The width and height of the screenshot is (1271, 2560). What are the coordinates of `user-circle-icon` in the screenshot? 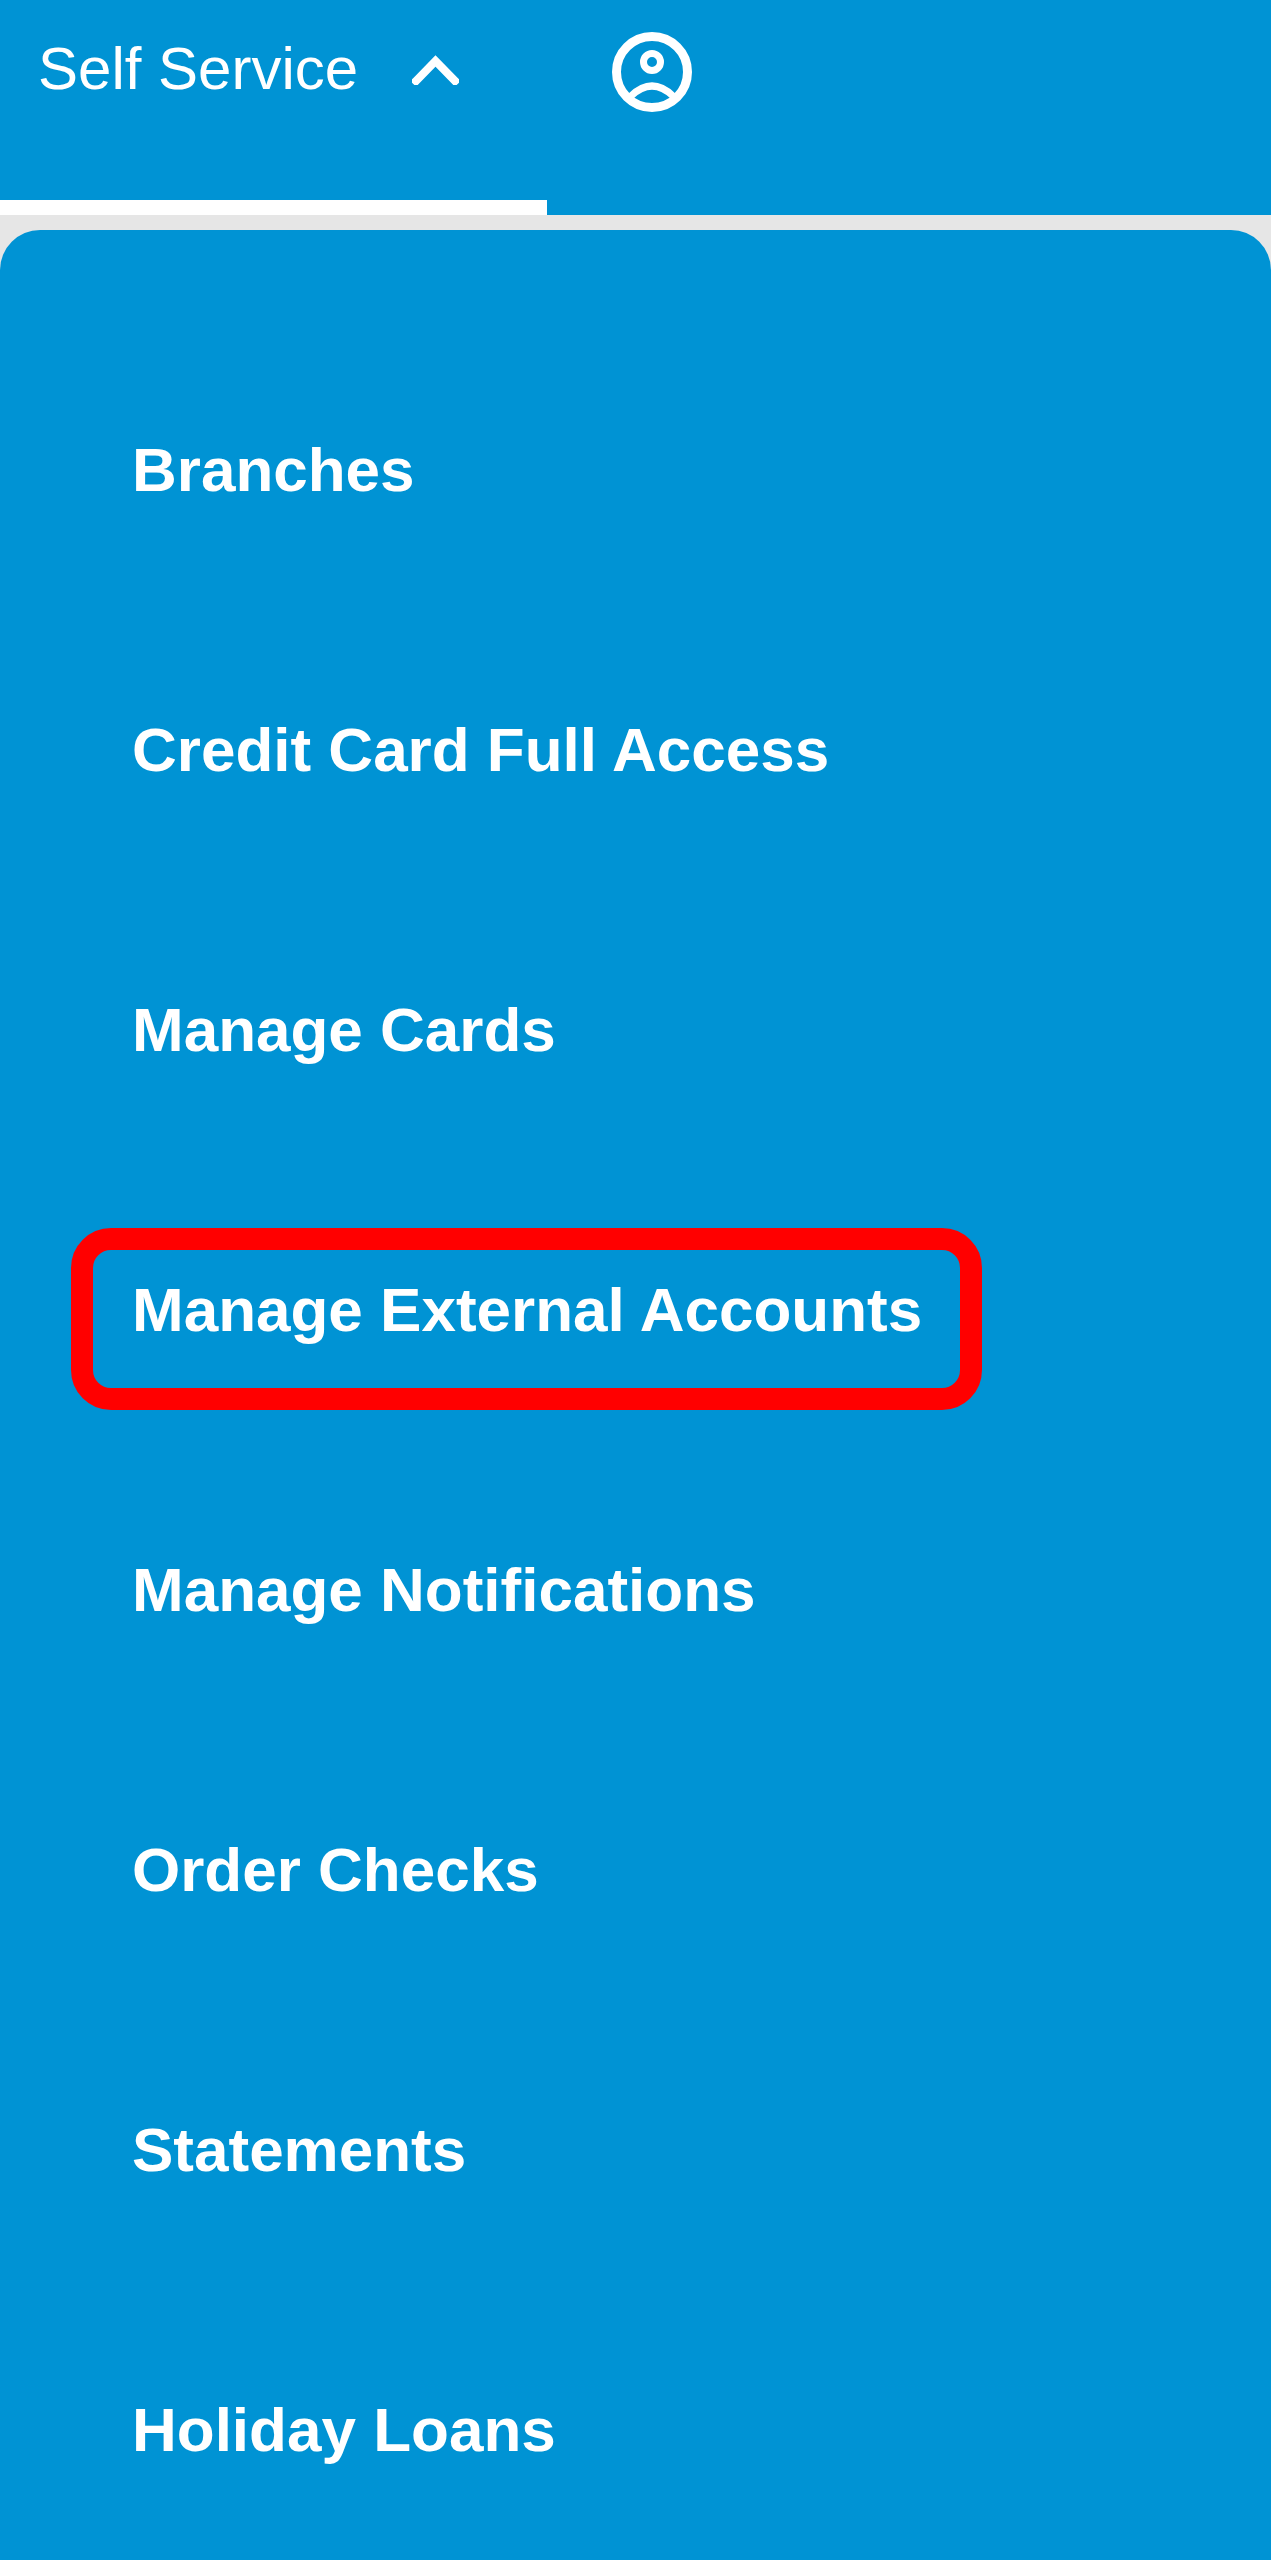 It's located at (652, 72).